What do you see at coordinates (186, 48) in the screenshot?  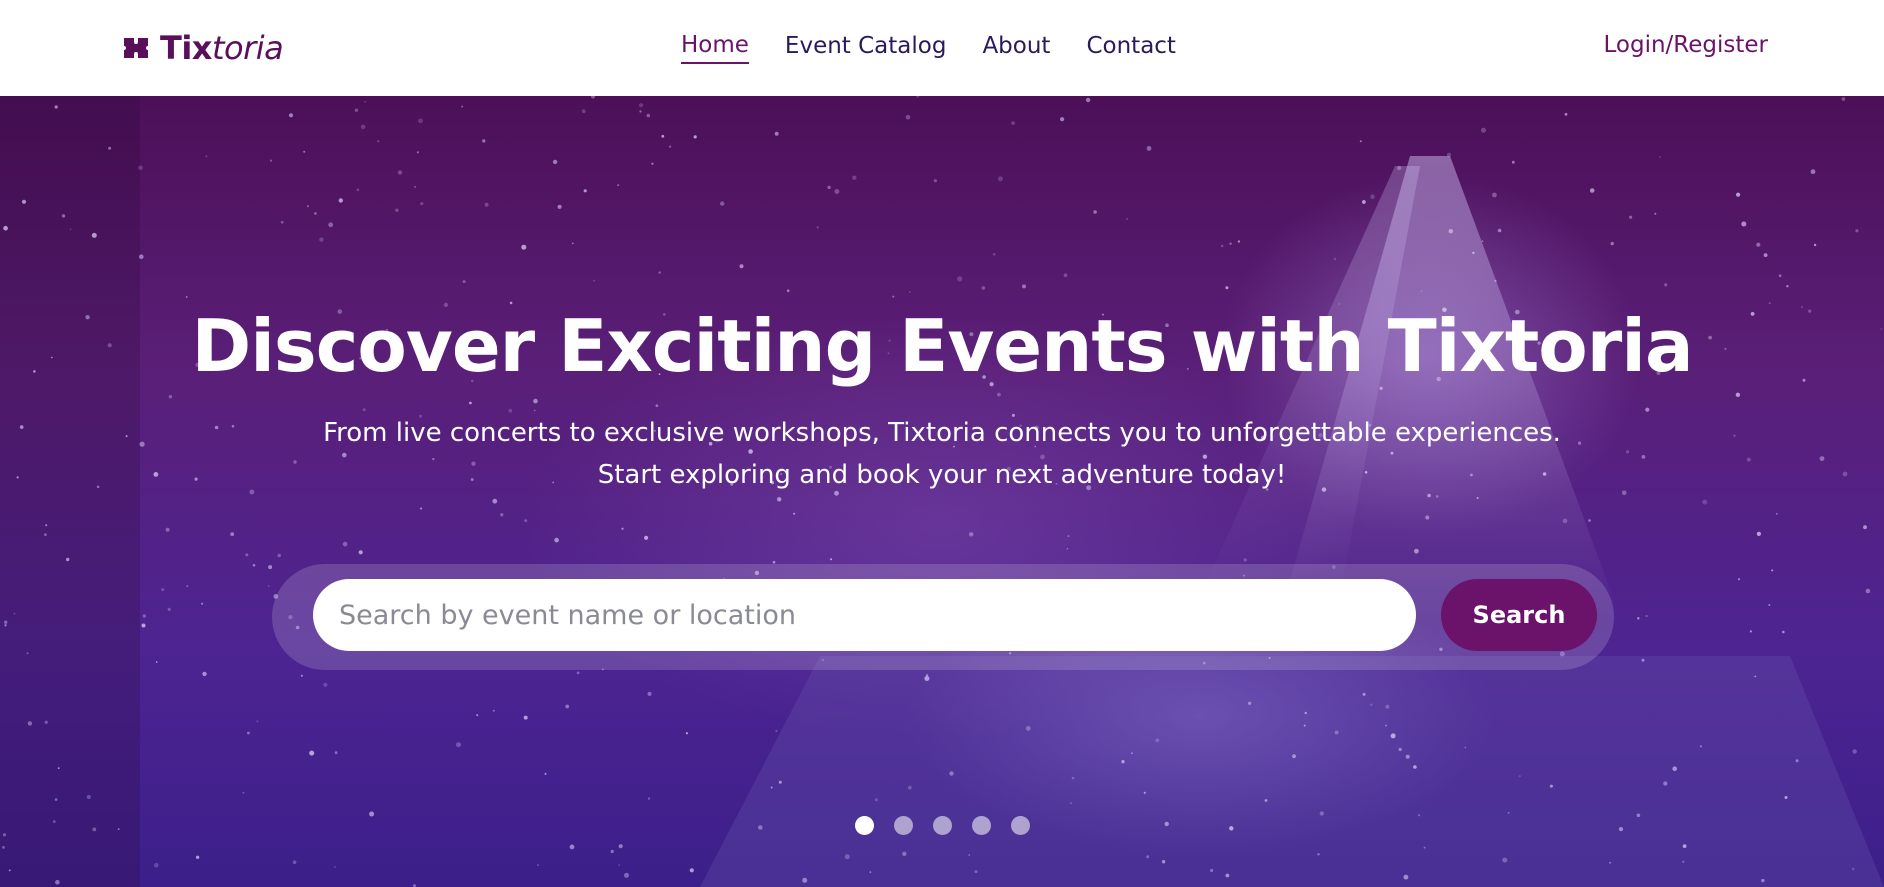 I see `brand-name-bold: Tix` at bounding box center [186, 48].